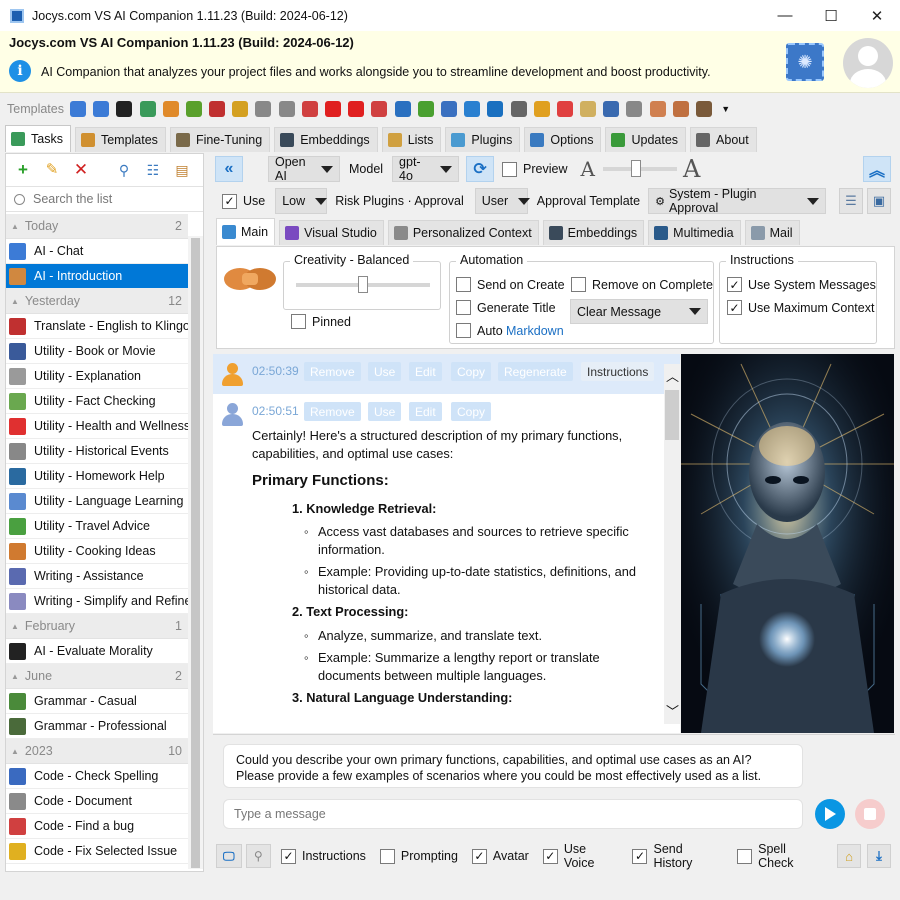  Describe the element at coordinates (98, 601) in the screenshot. I see `list-item: Writing - Simplify and Refine` at that location.